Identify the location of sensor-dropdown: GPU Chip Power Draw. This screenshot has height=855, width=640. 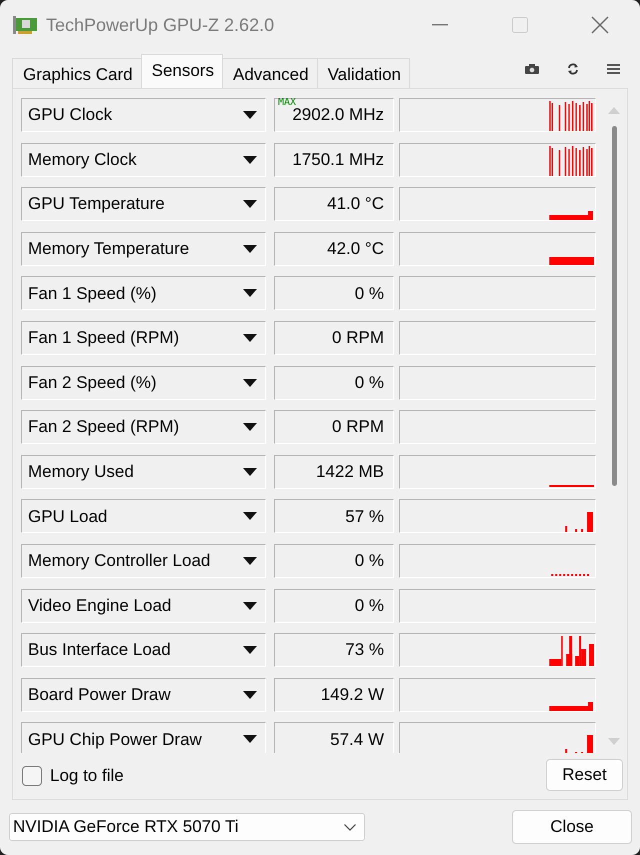
(143, 737).